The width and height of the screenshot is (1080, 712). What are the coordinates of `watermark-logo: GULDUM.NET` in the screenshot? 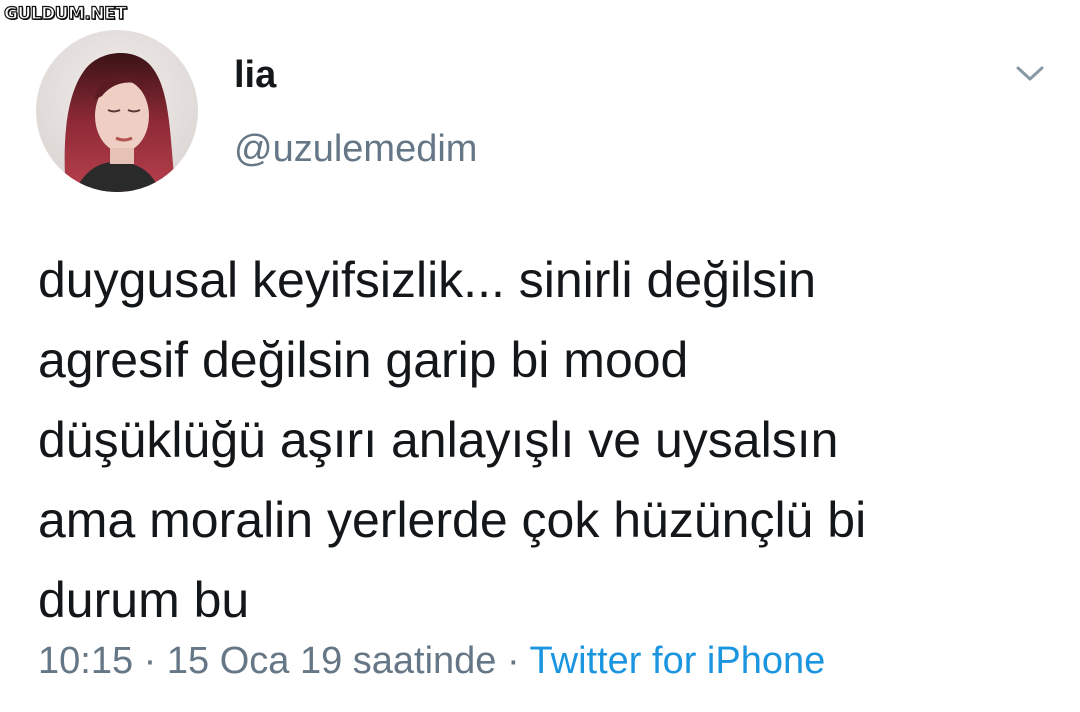 It's located at (65, 13).